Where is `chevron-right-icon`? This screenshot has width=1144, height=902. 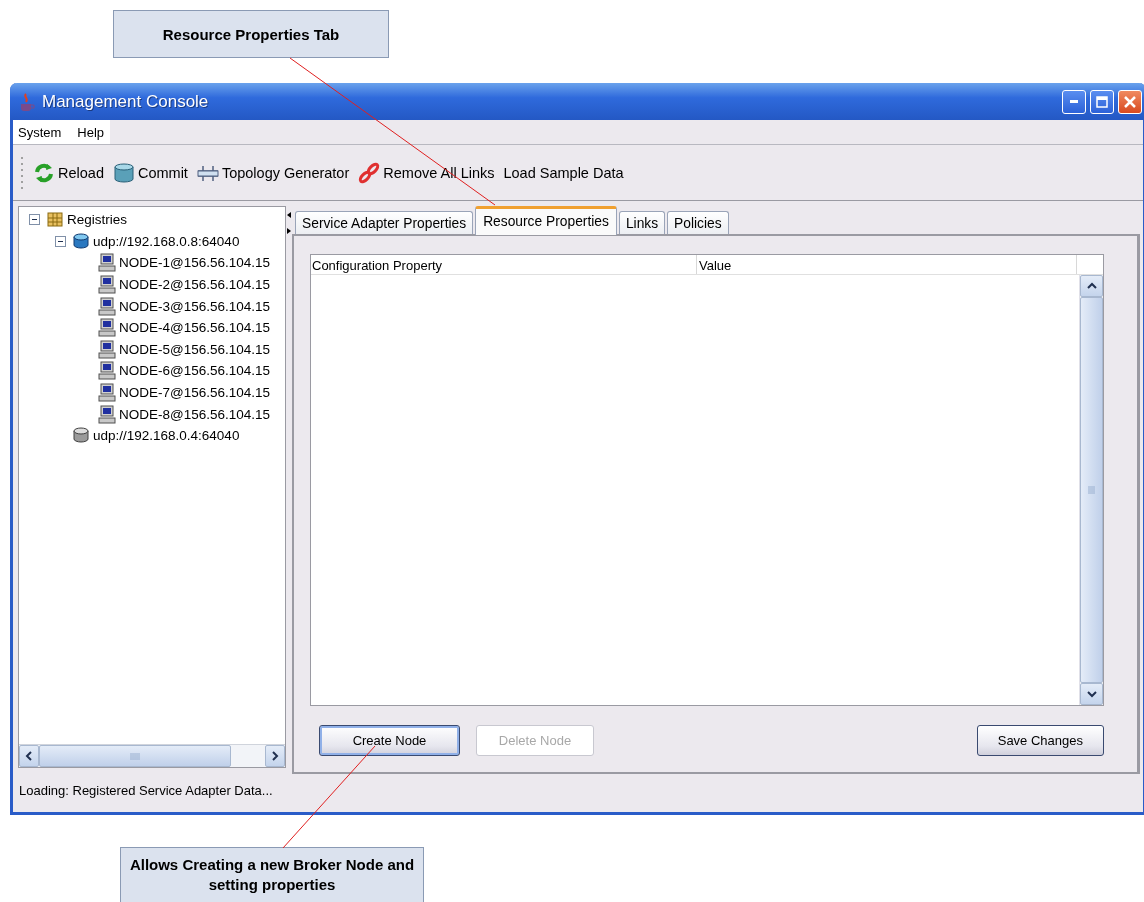
chevron-right-icon is located at coordinates (275, 756).